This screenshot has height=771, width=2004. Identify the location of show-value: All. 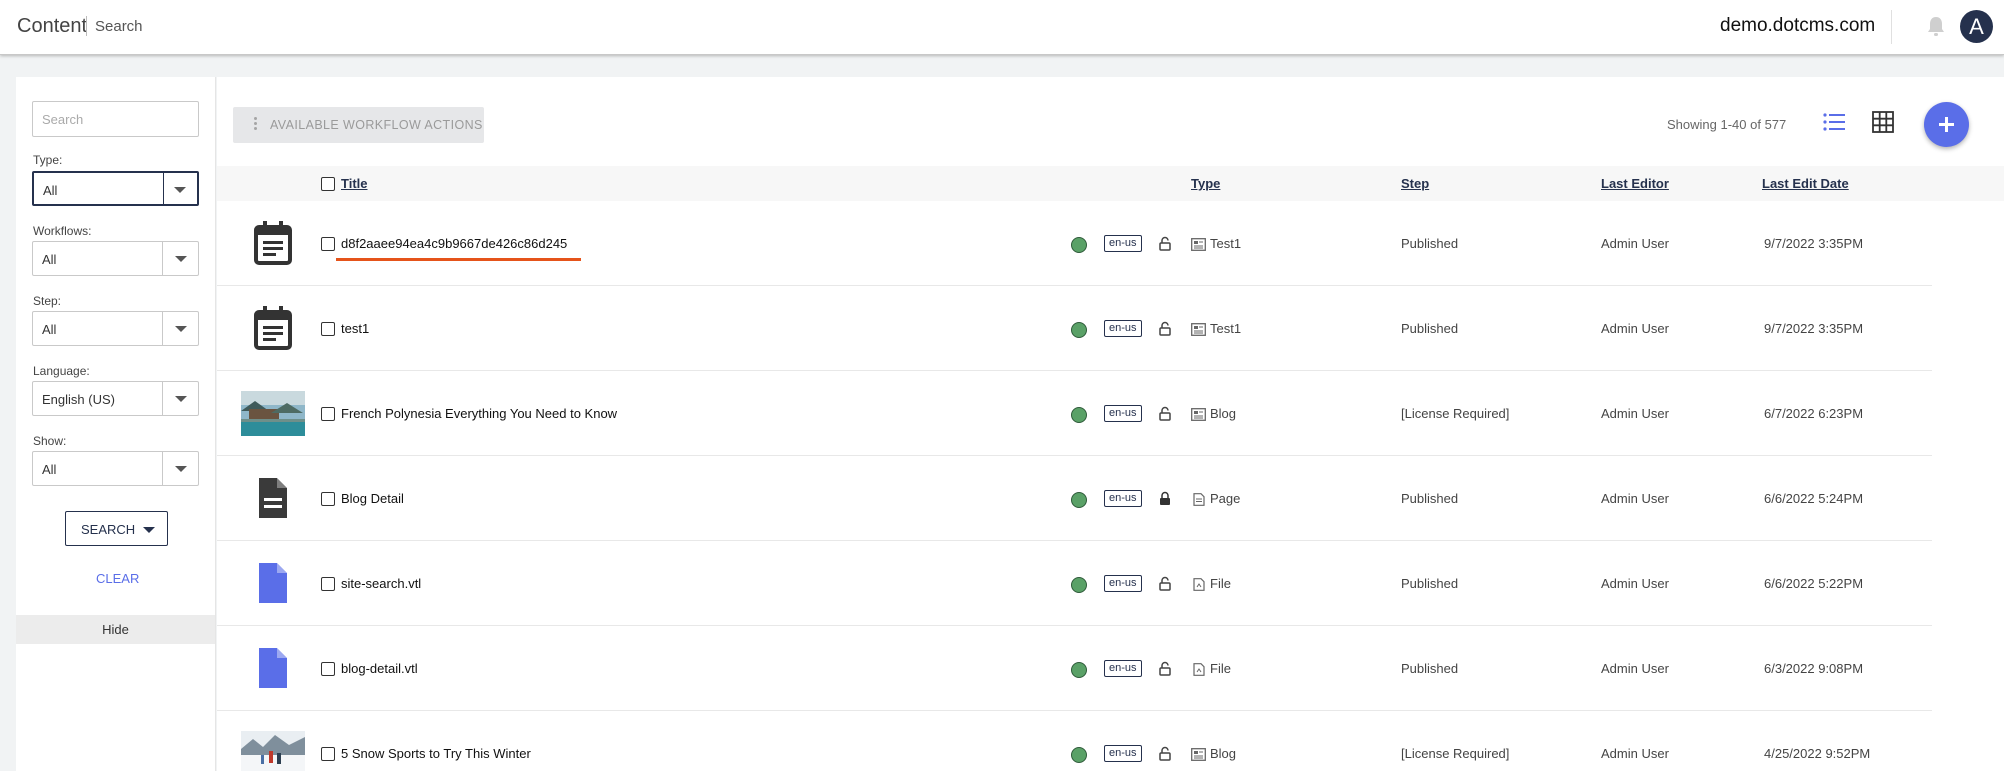
(49, 469).